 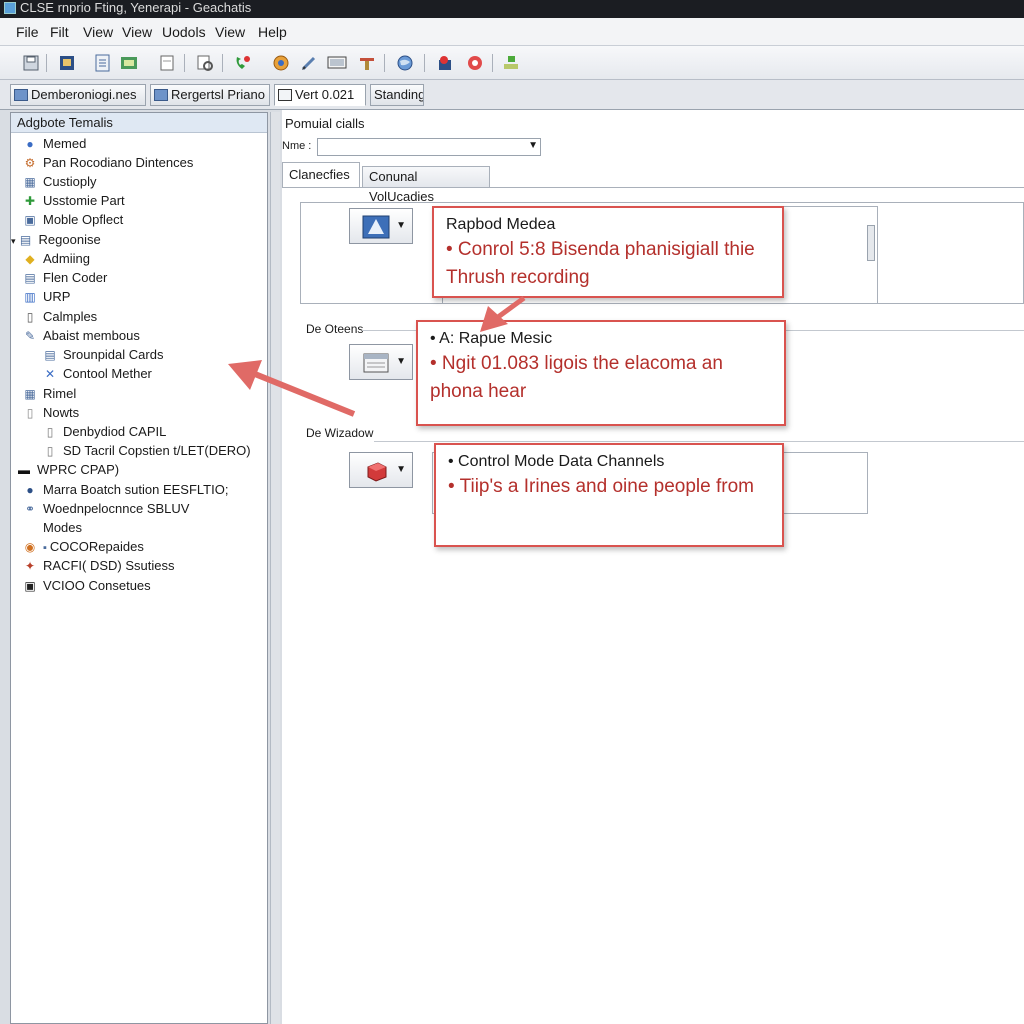 What do you see at coordinates (30, 490) in the screenshot?
I see `globe-icon: ●` at bounding box center [30, 490].